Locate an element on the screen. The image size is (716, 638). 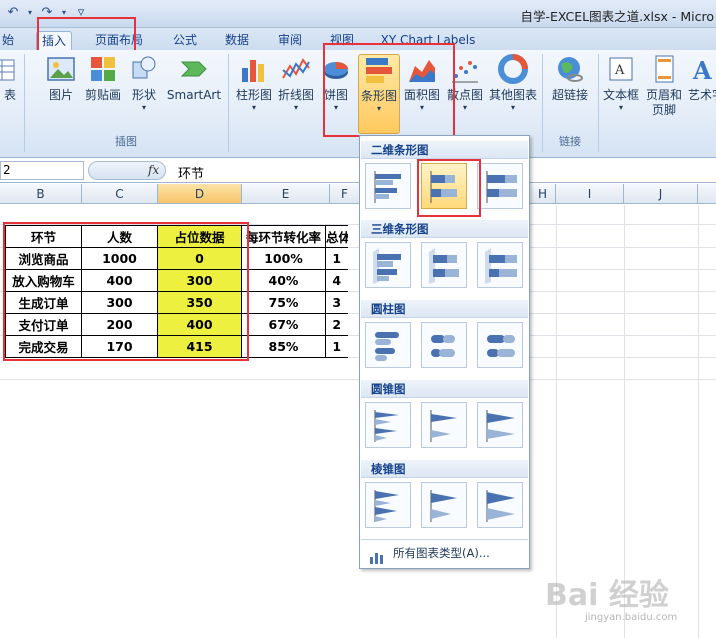
table-row: 完成交易 170 415 85% 1 is located at coordinates (176, 346).